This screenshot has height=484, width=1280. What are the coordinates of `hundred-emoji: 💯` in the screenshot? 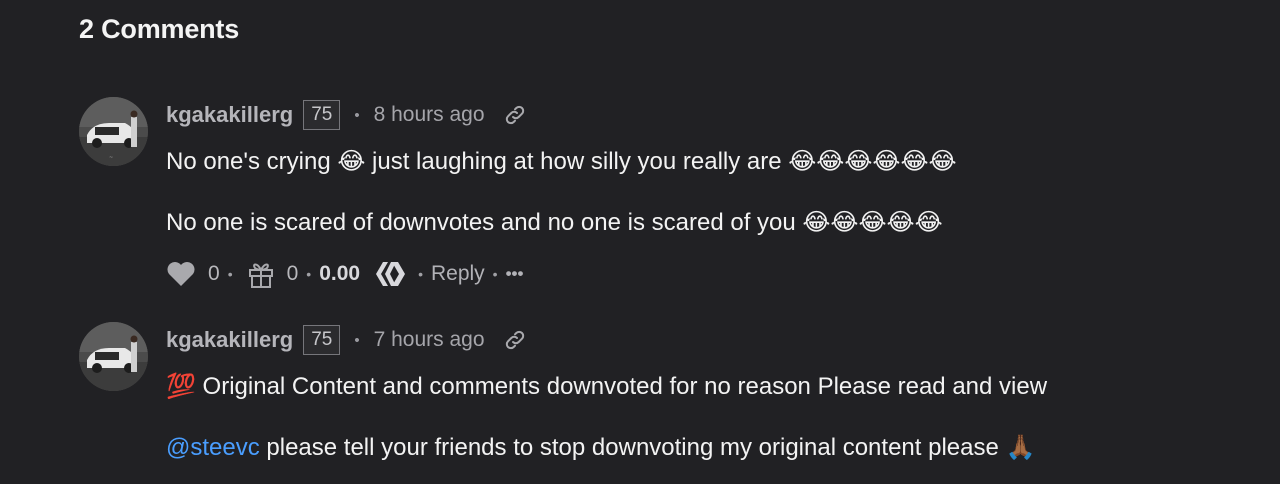 It's located at (181, 386).